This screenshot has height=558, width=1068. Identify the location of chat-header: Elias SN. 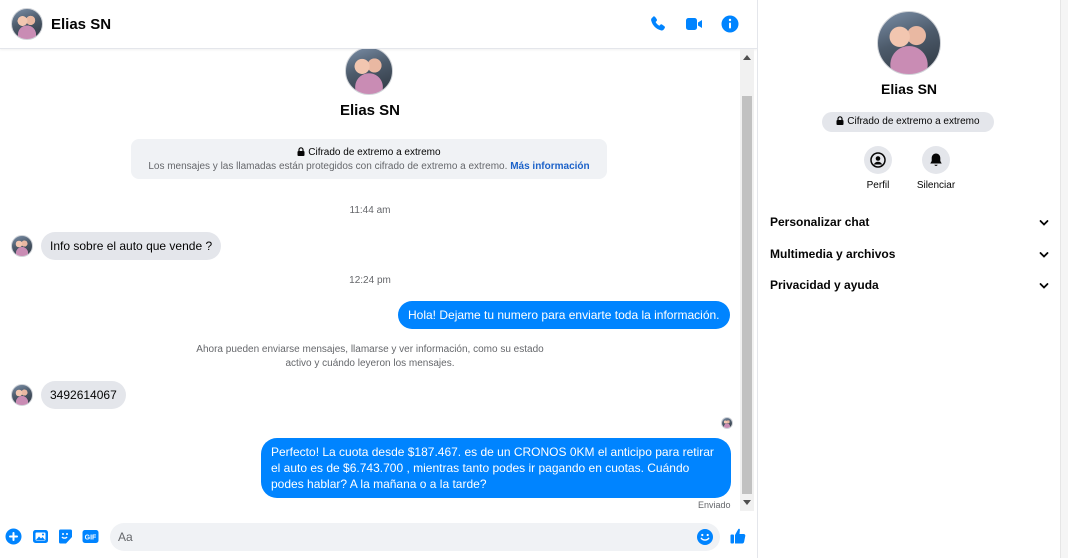
(378, 24).